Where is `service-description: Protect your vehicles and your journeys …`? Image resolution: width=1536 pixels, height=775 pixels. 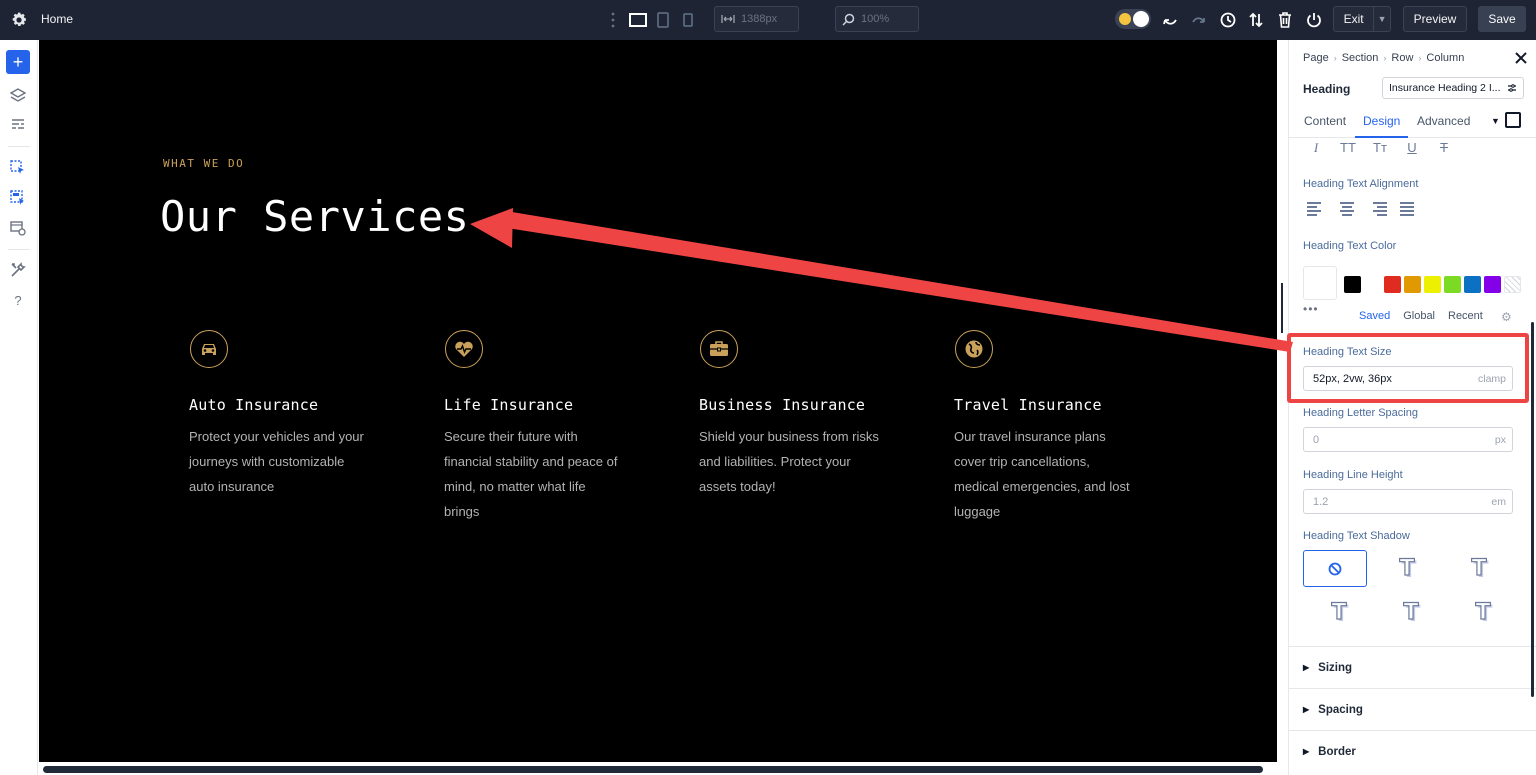 service-description: Protect your vehicles and your journeys … is located at coordinates (276, 461).